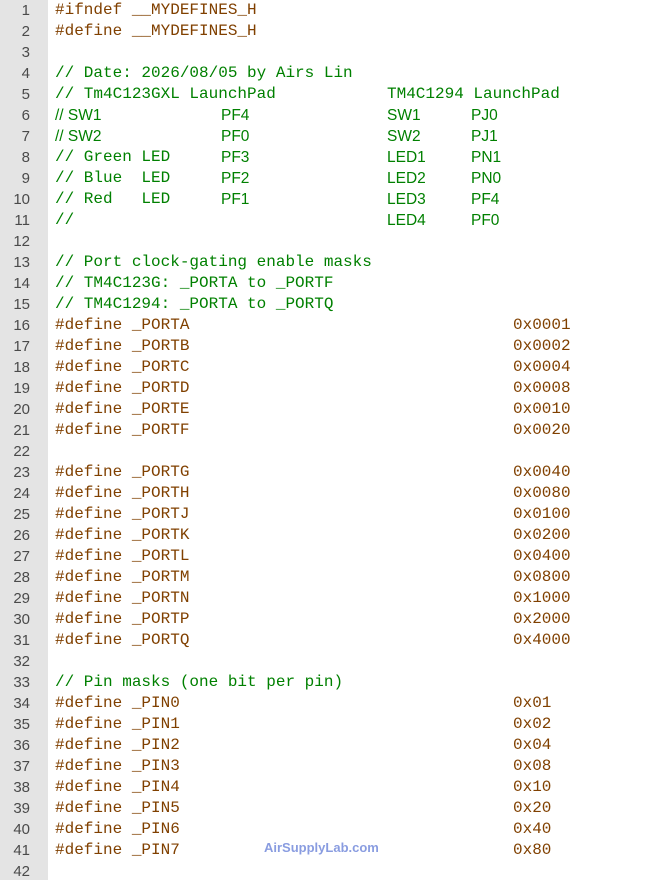 This screenshot has width=651, height=882. Describe the element at coordinates (325, 451) in the screenshot. I see `code-line: 22` at that location.